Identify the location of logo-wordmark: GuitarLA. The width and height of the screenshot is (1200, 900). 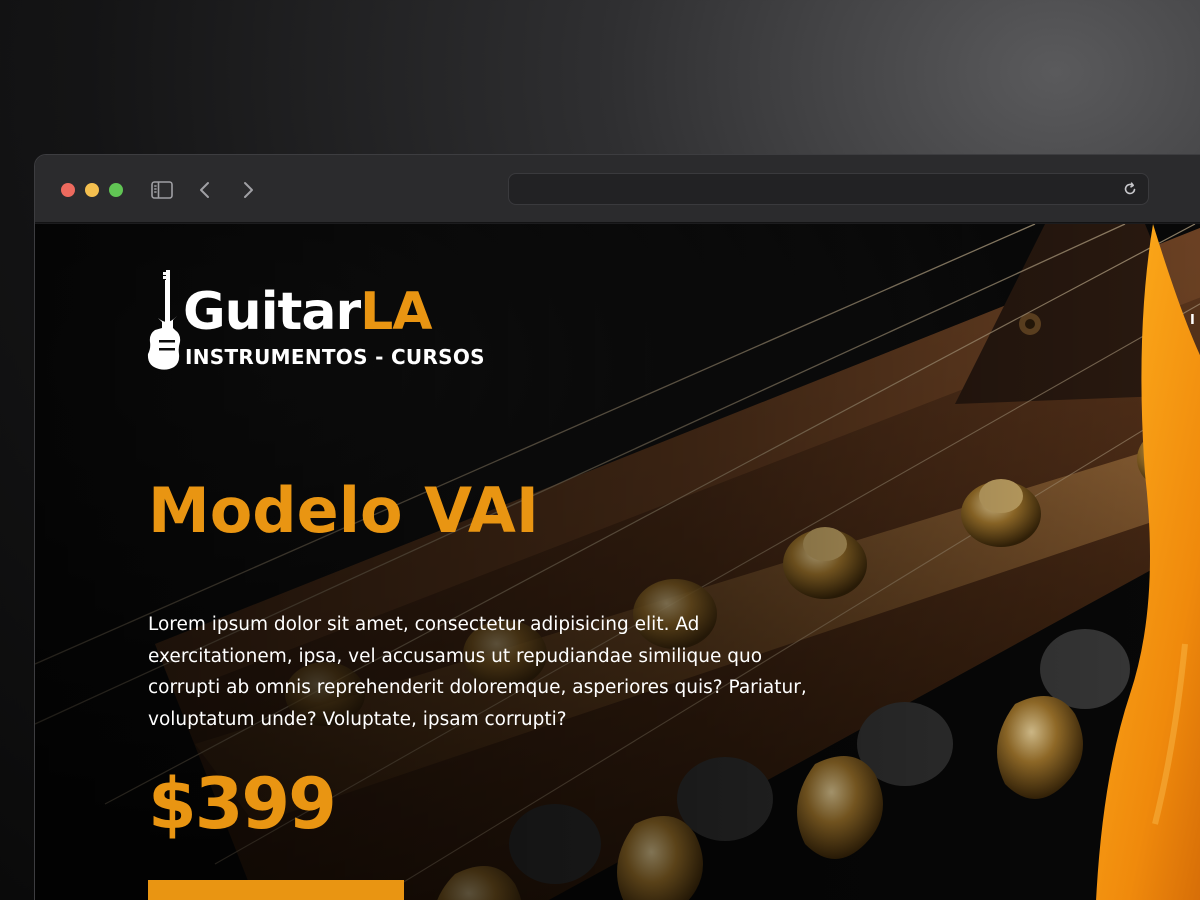
(308, 312).